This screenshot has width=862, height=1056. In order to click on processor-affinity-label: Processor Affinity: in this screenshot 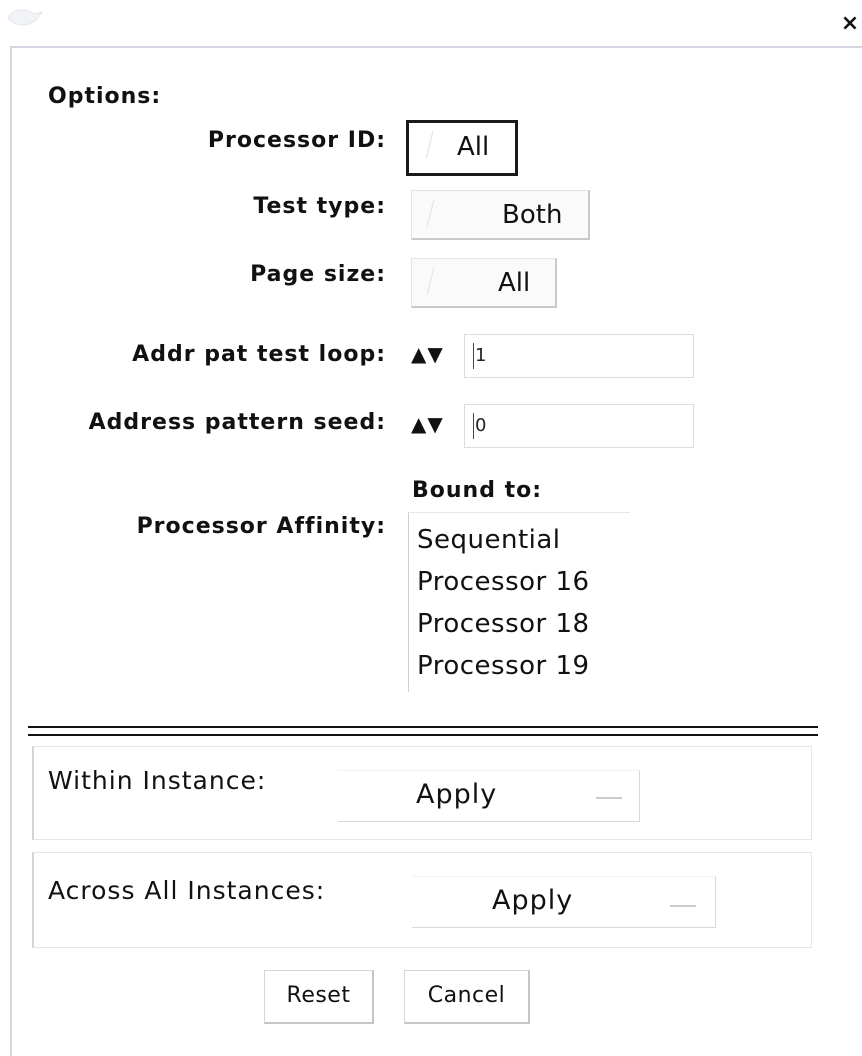, I will do `click(261, 526)`.